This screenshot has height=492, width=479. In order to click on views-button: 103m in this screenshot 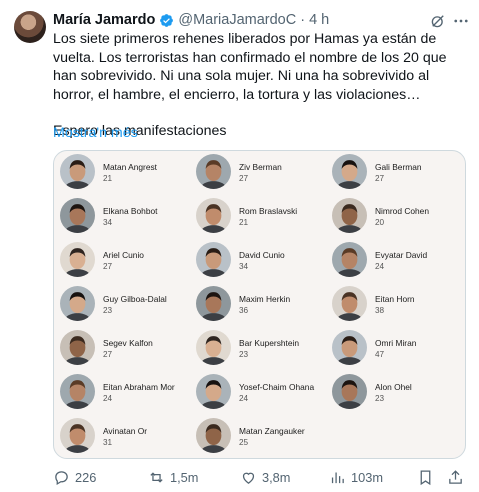, I will do `click(356, 477)`.